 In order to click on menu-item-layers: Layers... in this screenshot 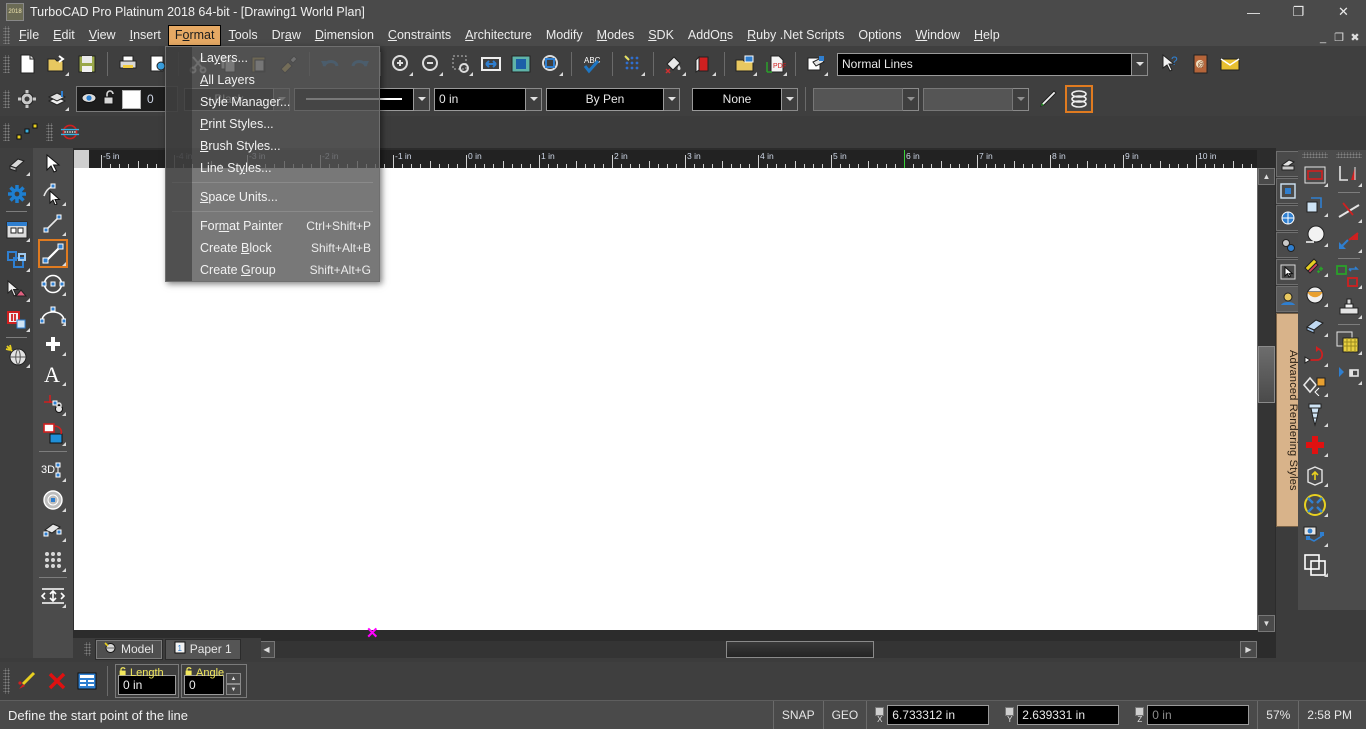, I will do `click(272, 58)`.